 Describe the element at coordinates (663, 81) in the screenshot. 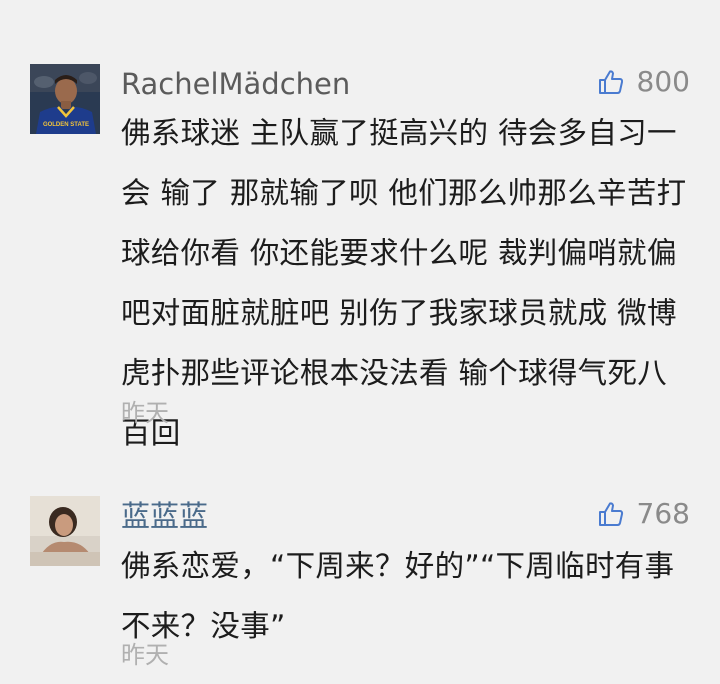

I see `like-count: 800` at that location.